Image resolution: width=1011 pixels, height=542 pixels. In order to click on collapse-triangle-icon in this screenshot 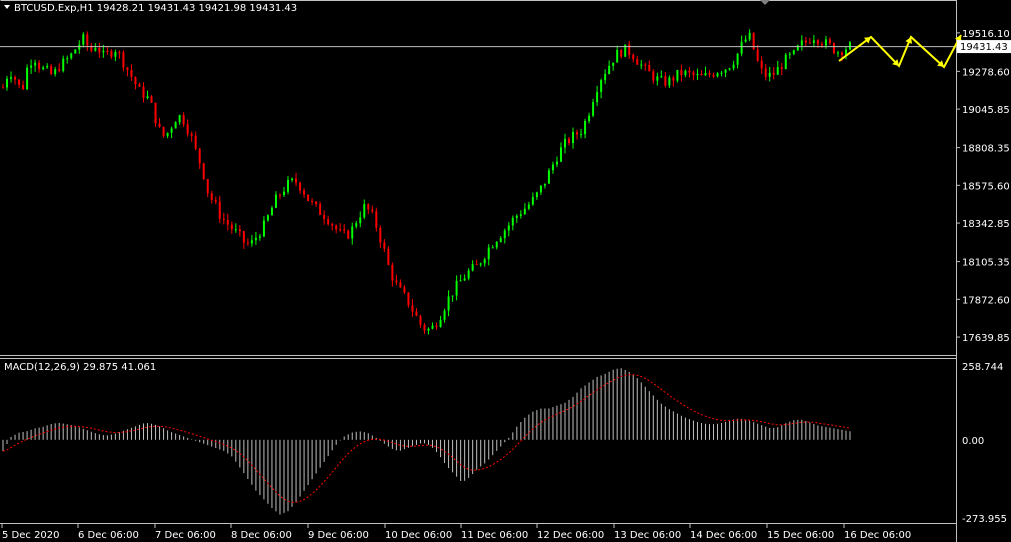, I will do `click(7, 7)`.